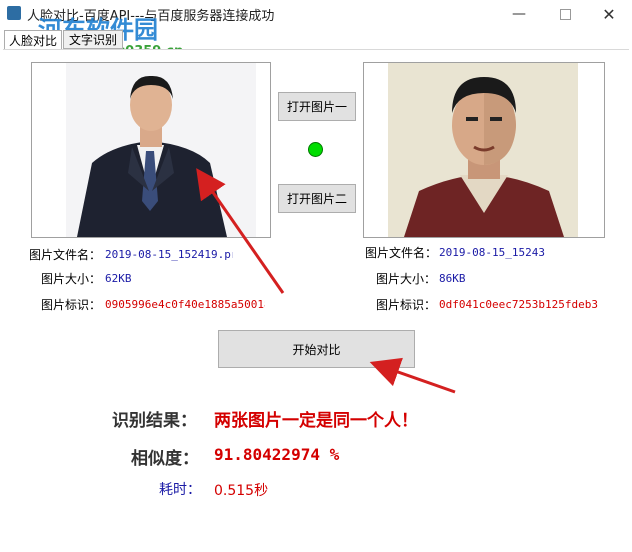  Describe the element at coordinates (412, 375) in the screenshot. I see `arrow-to-compare-button` at that location.